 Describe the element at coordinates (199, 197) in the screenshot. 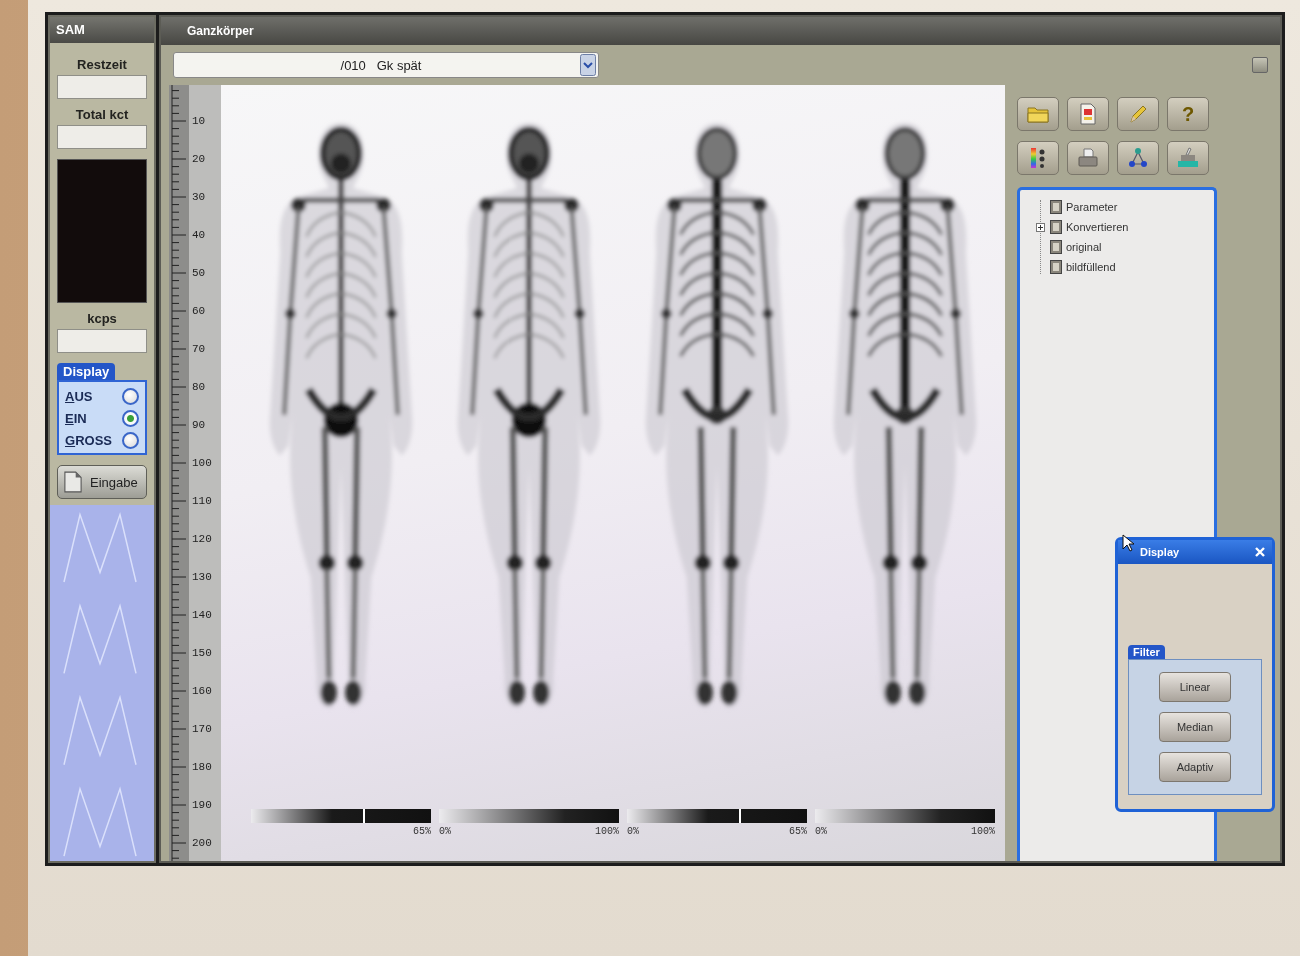

I see `ruler-label: 30` at that location.